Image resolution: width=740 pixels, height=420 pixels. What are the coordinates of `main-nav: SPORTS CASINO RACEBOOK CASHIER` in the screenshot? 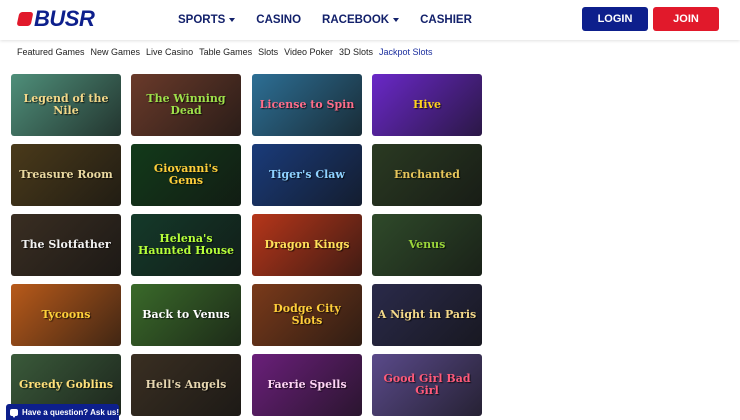 It's located at (335, 20).